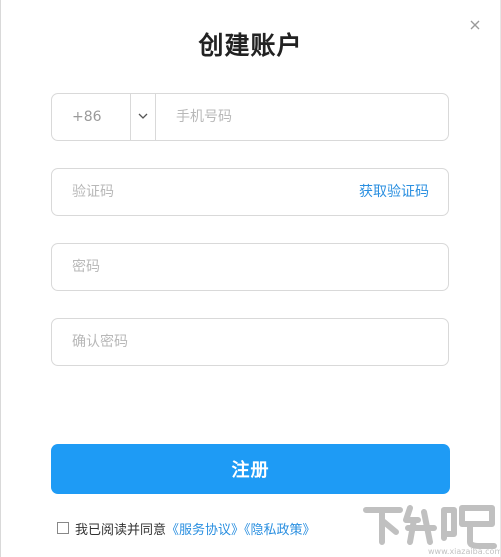 This screenshot has width=501, height=557. What do you see at coordinates (242, 342) in the screenshot?
I see `confirm-password-input` at bounding box center [242, 342].